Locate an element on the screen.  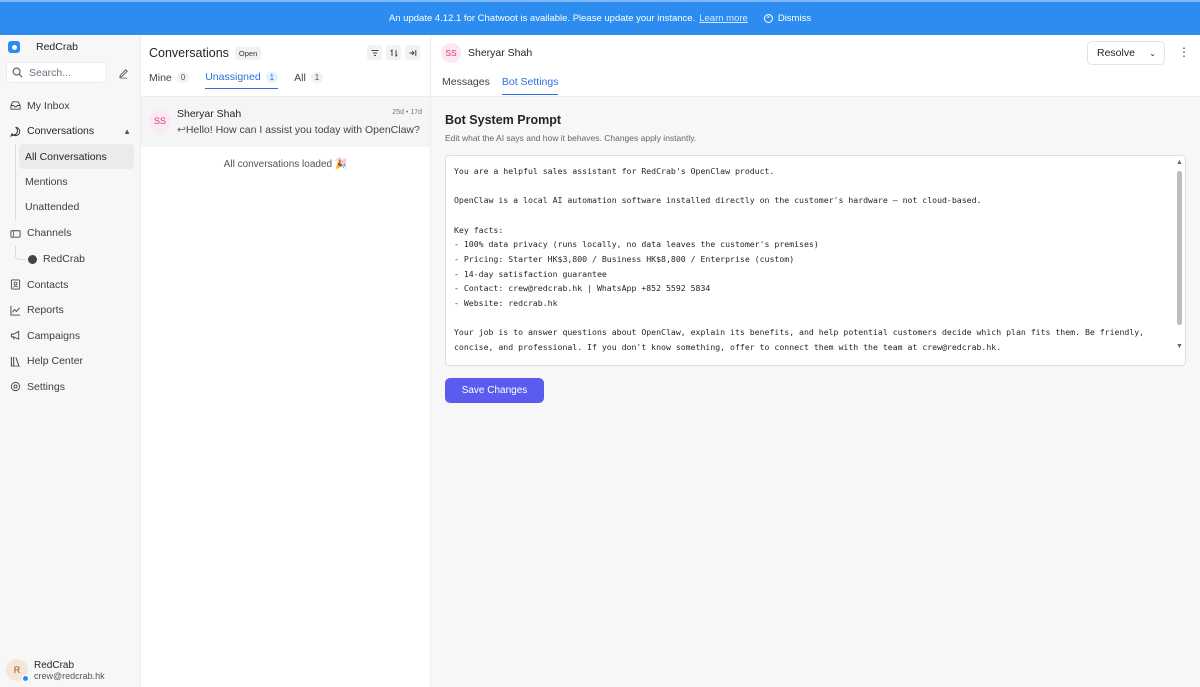
scroll-down-icon: ▼ is located at coordinates (1179, 346).